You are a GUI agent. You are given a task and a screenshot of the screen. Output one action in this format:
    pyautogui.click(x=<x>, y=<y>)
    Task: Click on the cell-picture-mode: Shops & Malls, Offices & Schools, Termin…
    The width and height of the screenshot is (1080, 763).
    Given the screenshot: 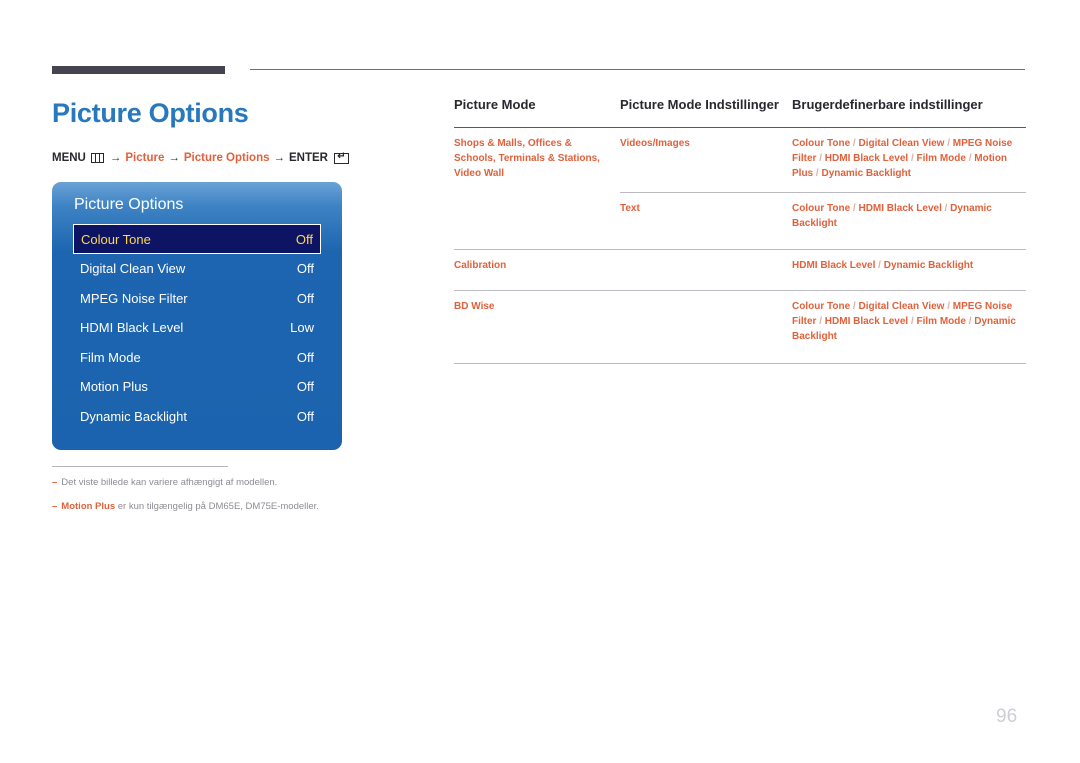 What is the action you would take?
    pyautogui.click(x=527, y=159)
    